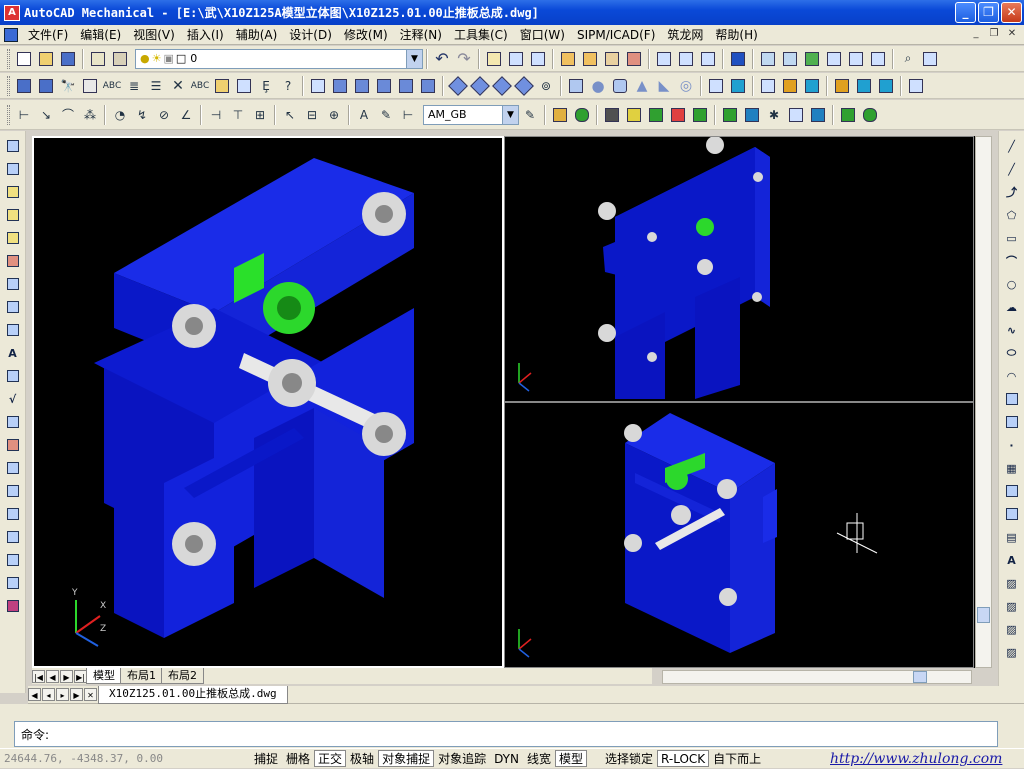 This screenshot has width=1024, height=769. What do you see at coordinates (24, 59) in the screenshot?
I see `new-file-icon` at bounding box center [24, 59].